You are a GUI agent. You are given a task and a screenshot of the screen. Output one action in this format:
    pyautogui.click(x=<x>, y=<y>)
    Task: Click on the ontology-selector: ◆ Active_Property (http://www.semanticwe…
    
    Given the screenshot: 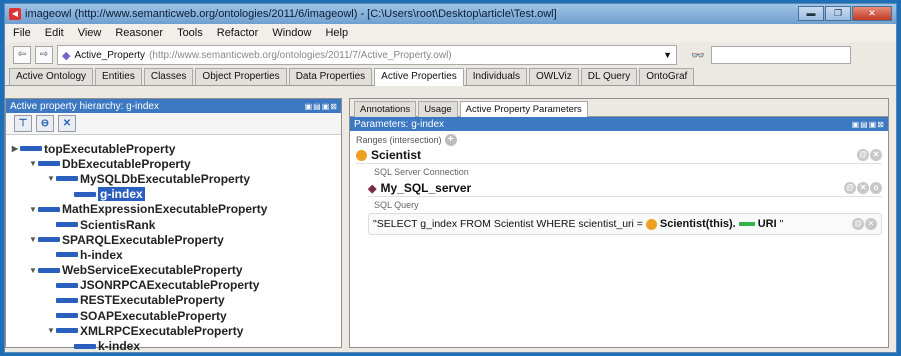 What is the action you would take?
    pyautogui.click(x=367, y=55)
    